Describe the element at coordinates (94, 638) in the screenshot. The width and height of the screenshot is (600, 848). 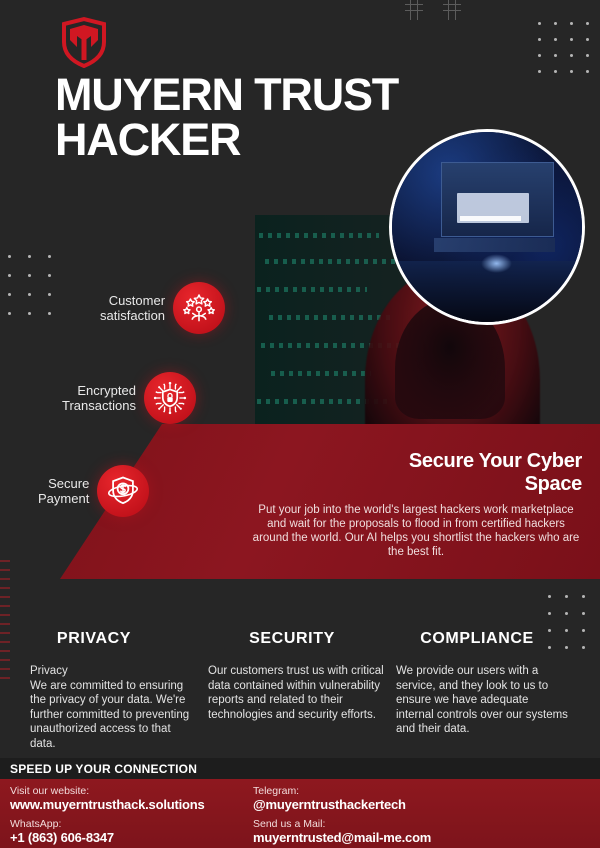
I see `column-title: PRIVACY` at that location.